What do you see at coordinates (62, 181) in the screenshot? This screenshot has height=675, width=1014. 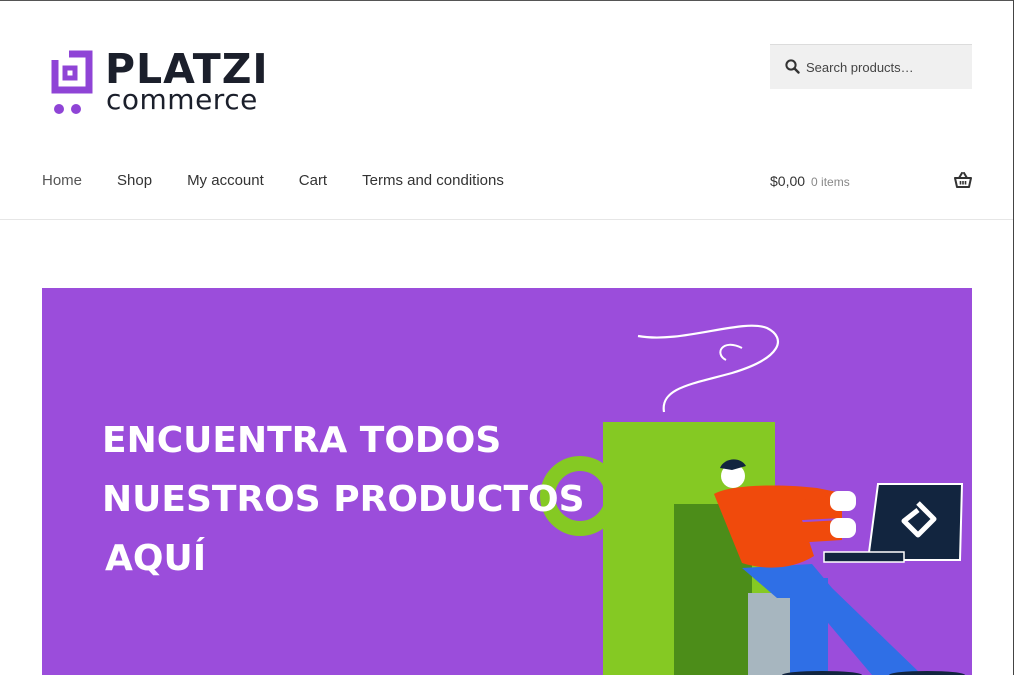 I see `nav-home: Home` at bounding box center [62, 181].